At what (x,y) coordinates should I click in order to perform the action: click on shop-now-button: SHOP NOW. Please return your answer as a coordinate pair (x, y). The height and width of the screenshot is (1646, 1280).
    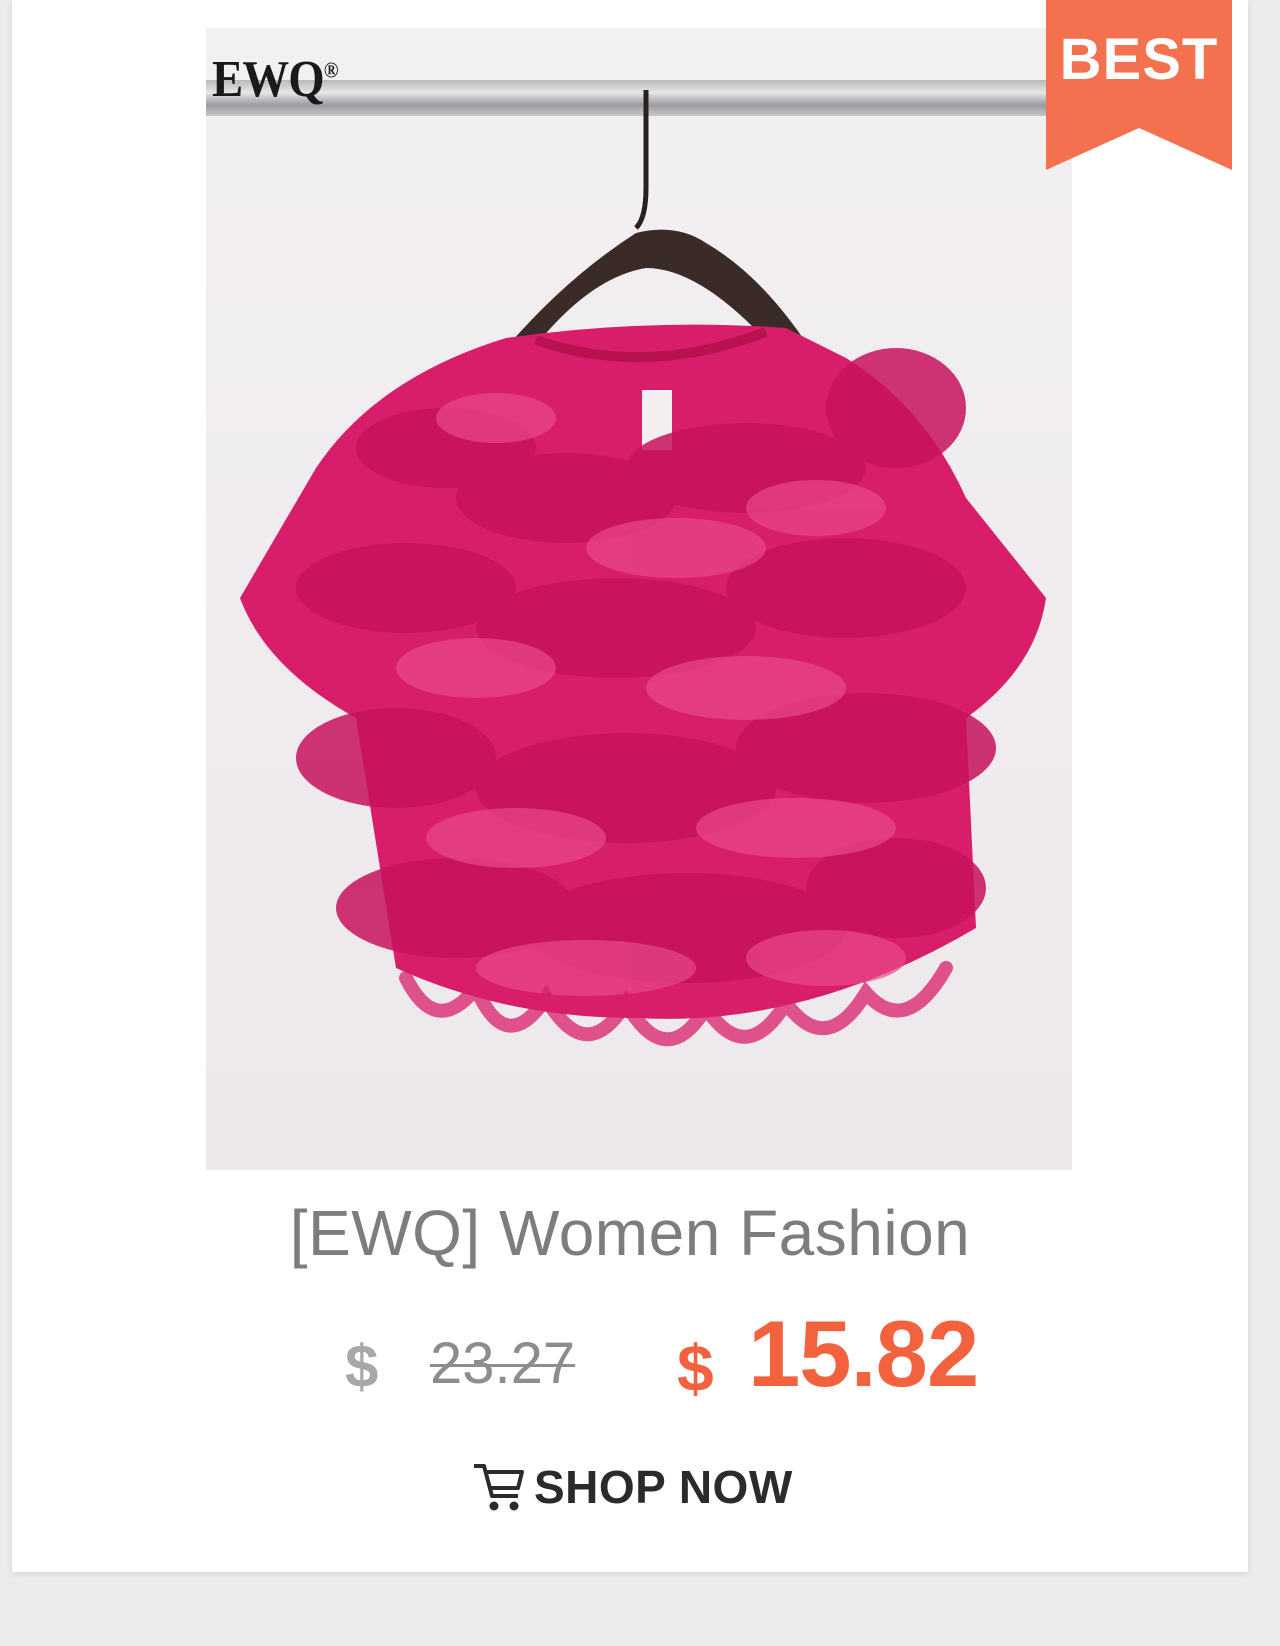
    Looking at the image, I should click on (631, 1487).